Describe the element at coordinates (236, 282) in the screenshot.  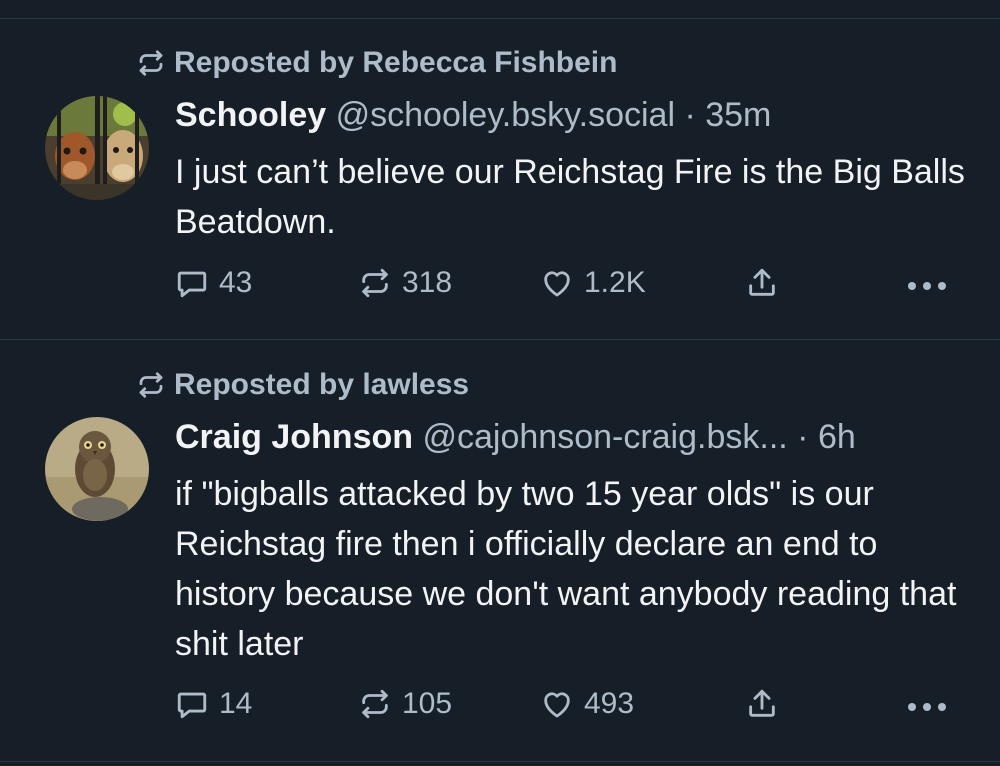
I see `reply-count: 43` at that location.